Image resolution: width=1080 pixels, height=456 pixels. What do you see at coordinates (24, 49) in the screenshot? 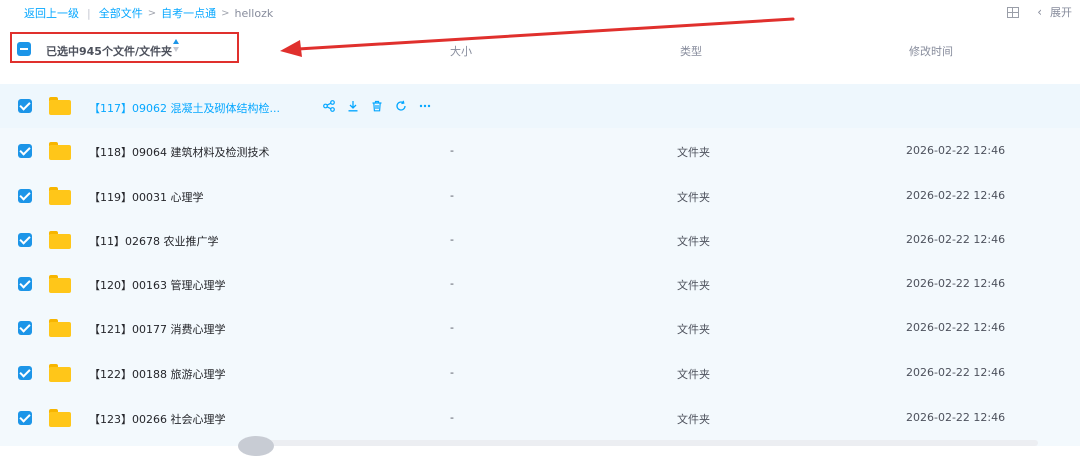
I see `select-all-checkbox` at bounding box center [24, 49].